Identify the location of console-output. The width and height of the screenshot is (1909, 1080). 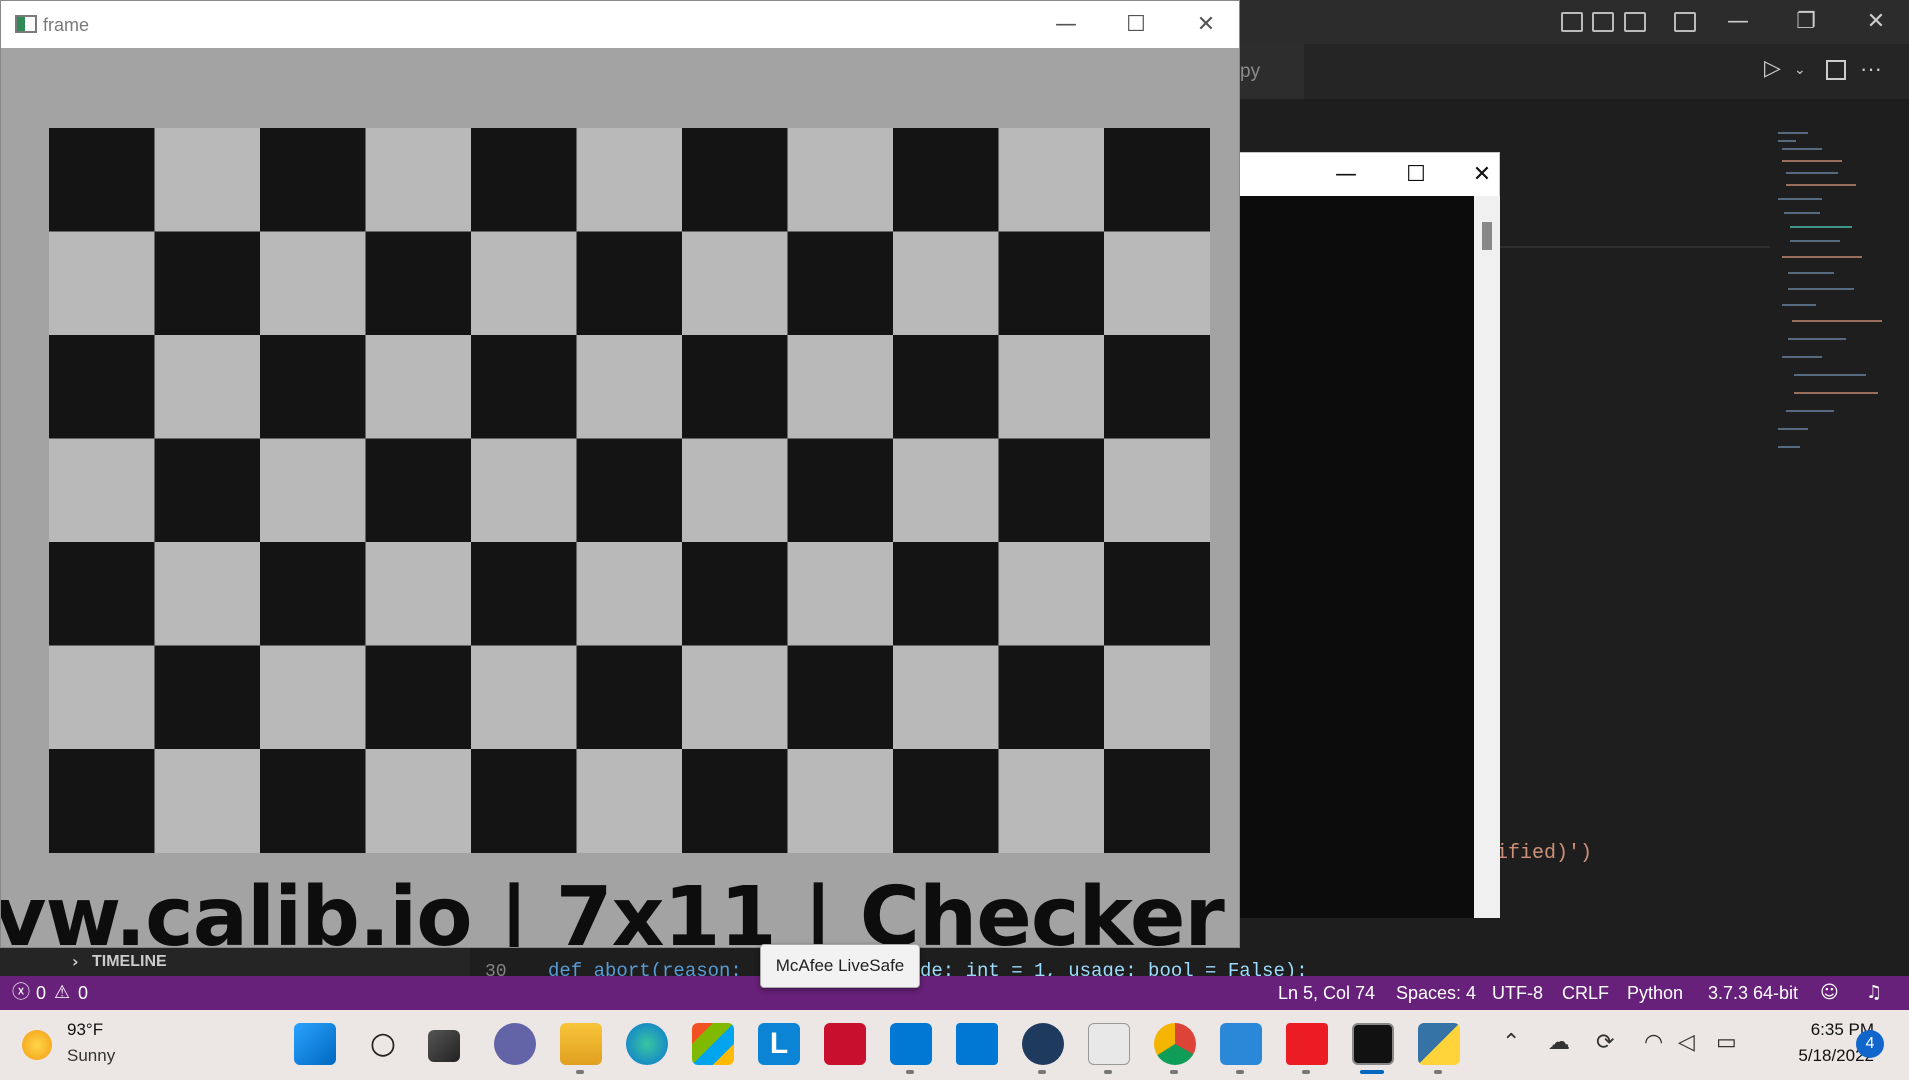
(1346, 557).